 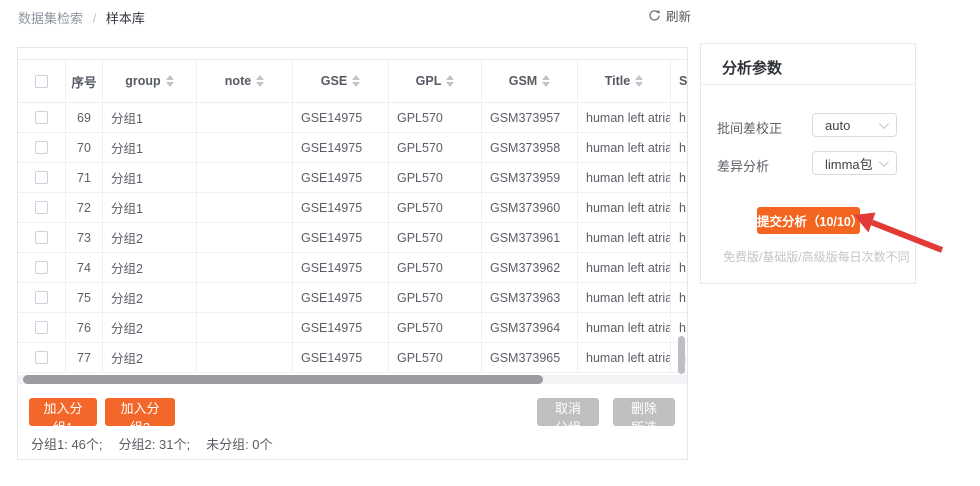 What do you see at coordinates (644, 416) in the screenshot?
I see `delete-selected-button: 删除所选` at bounding box center [644, 416].